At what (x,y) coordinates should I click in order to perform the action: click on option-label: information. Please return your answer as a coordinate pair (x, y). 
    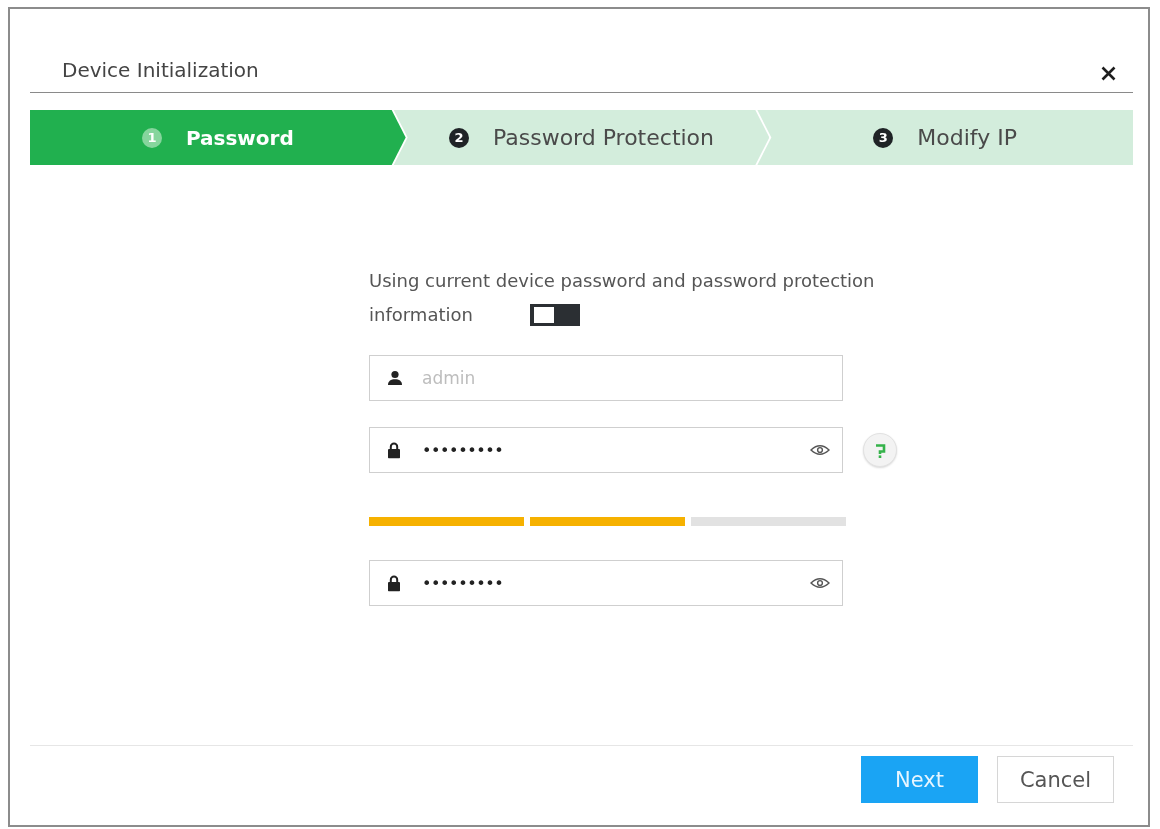
    Looking at the image, I should click on (421, 314).